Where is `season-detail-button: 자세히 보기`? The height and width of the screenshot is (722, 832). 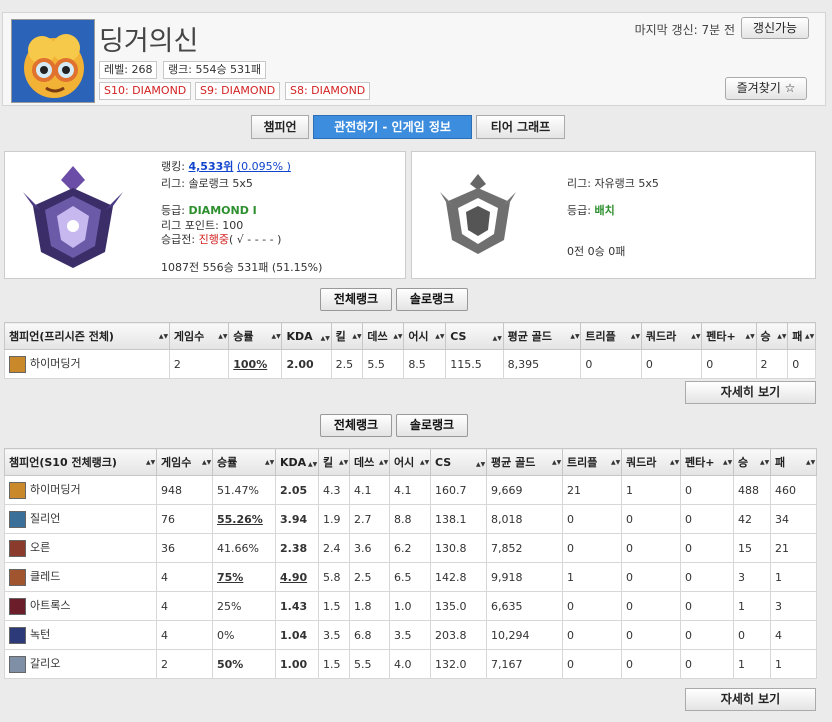 season-detail-button: 자세히 보기 is located at coordinates (750, 699).